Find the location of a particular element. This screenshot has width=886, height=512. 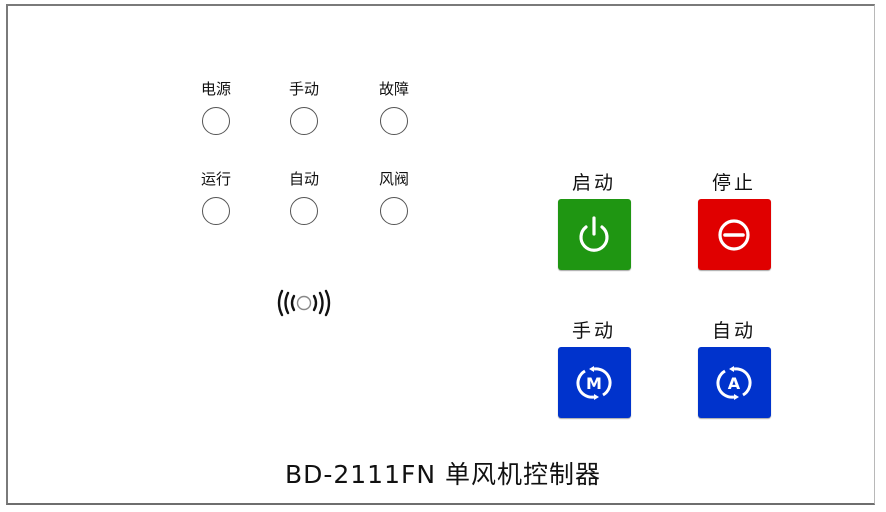

manual-button: M is located at coordinates (594, 382).